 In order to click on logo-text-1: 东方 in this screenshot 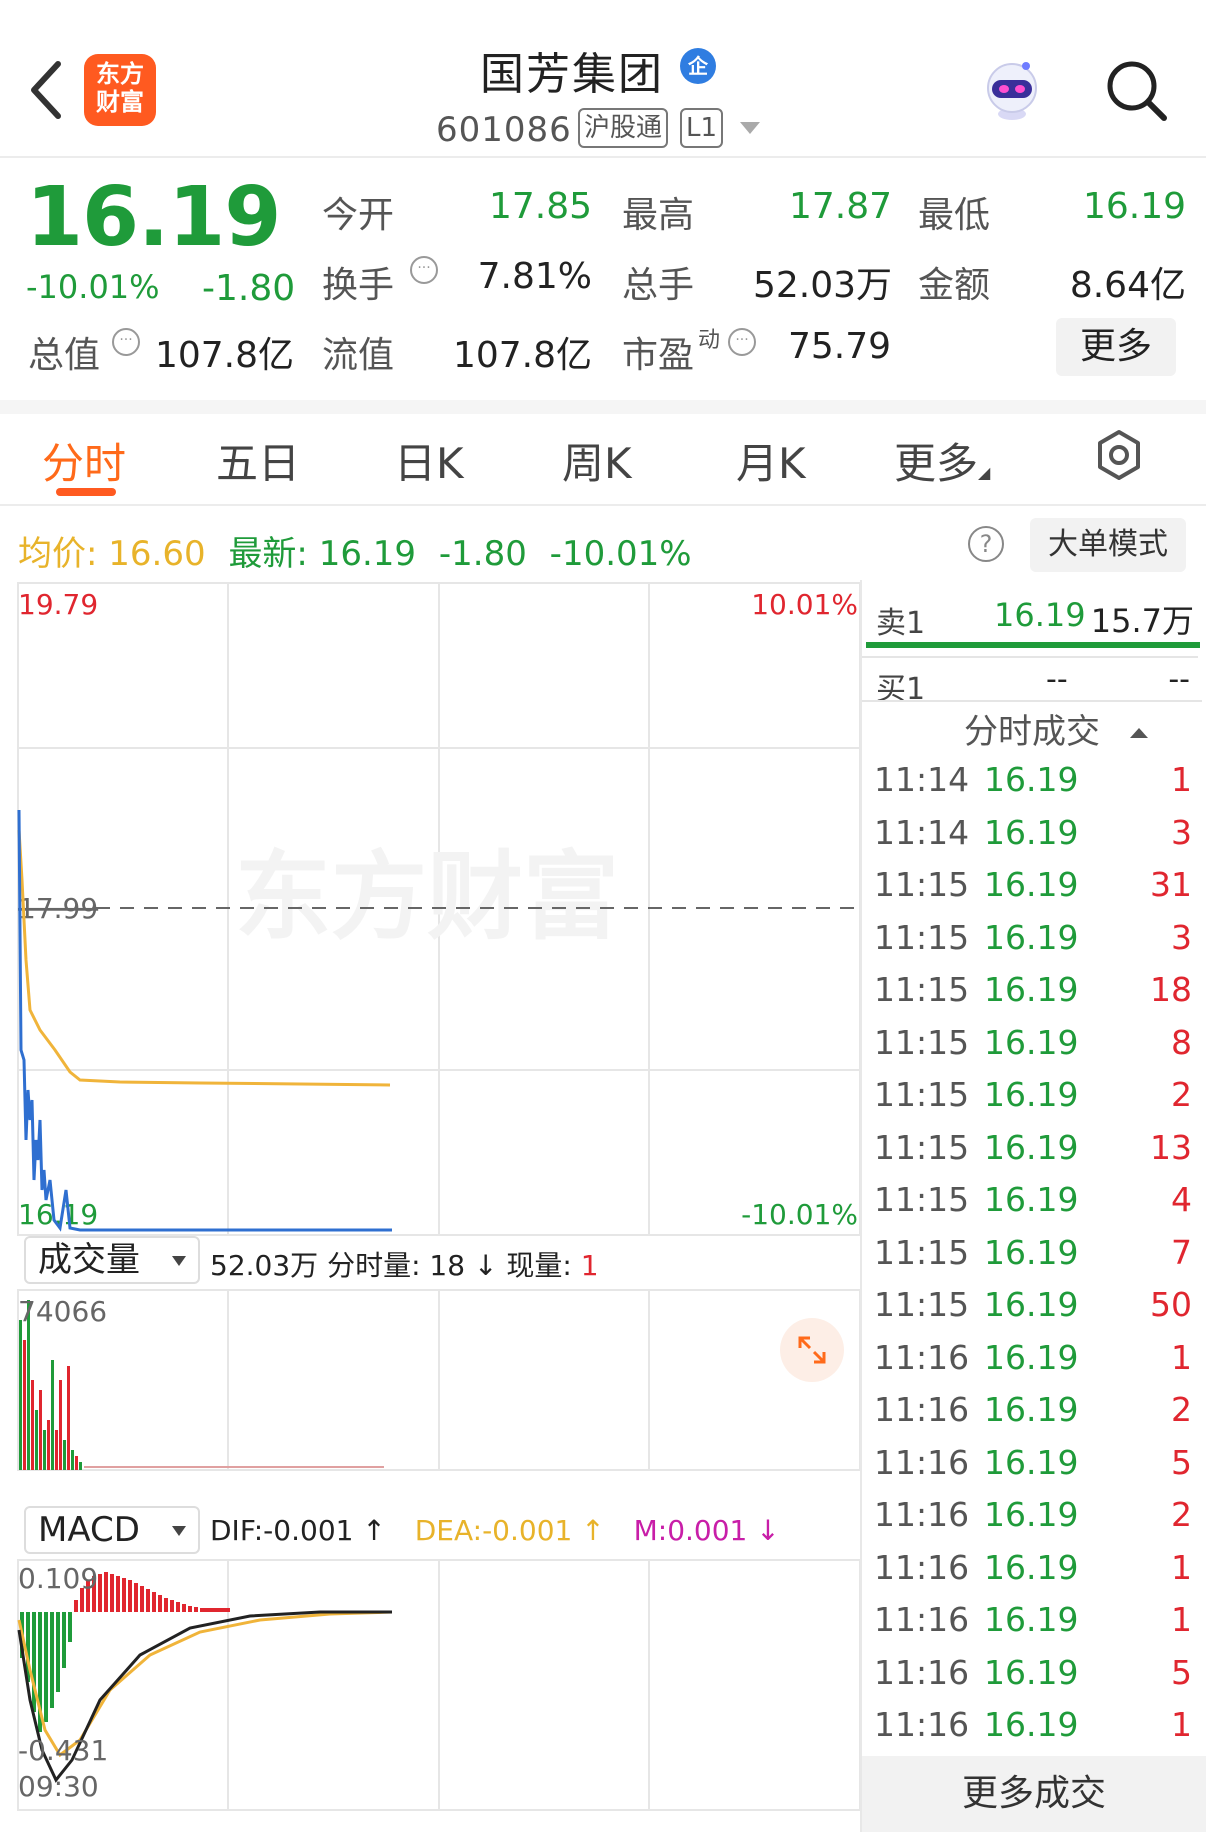, I will do `click(120, 74)`.